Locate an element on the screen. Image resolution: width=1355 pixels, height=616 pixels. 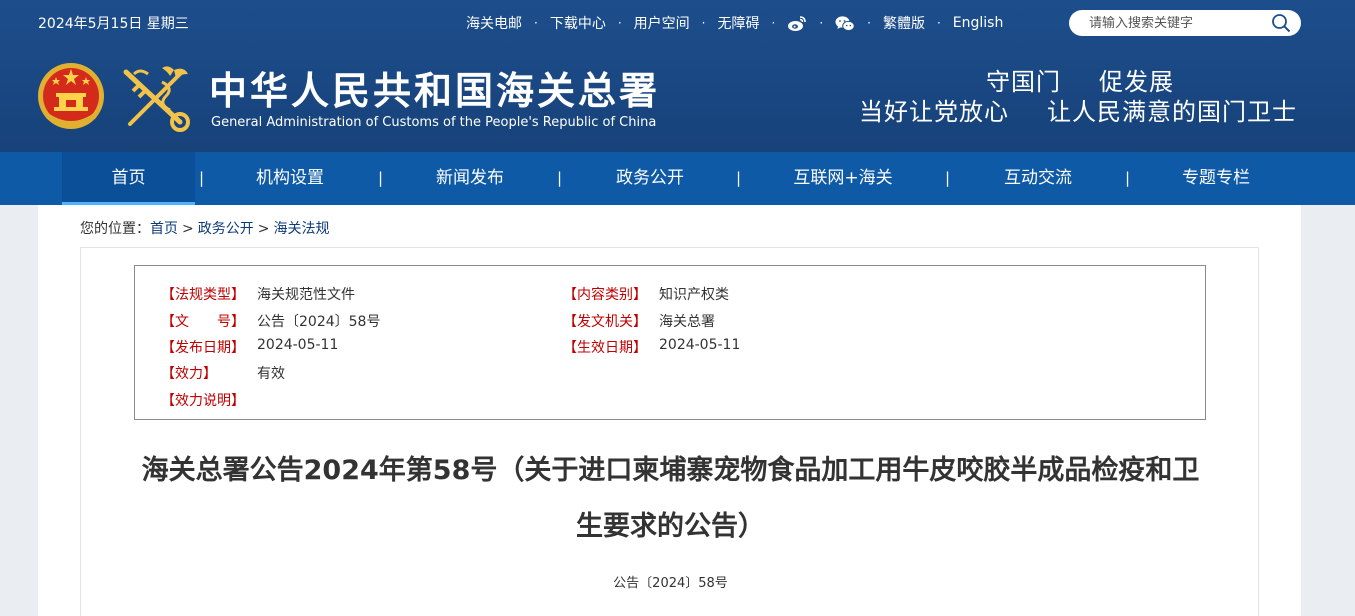
current-date: 2024年5月15日 星期三 is located at coordinates (113, 24).